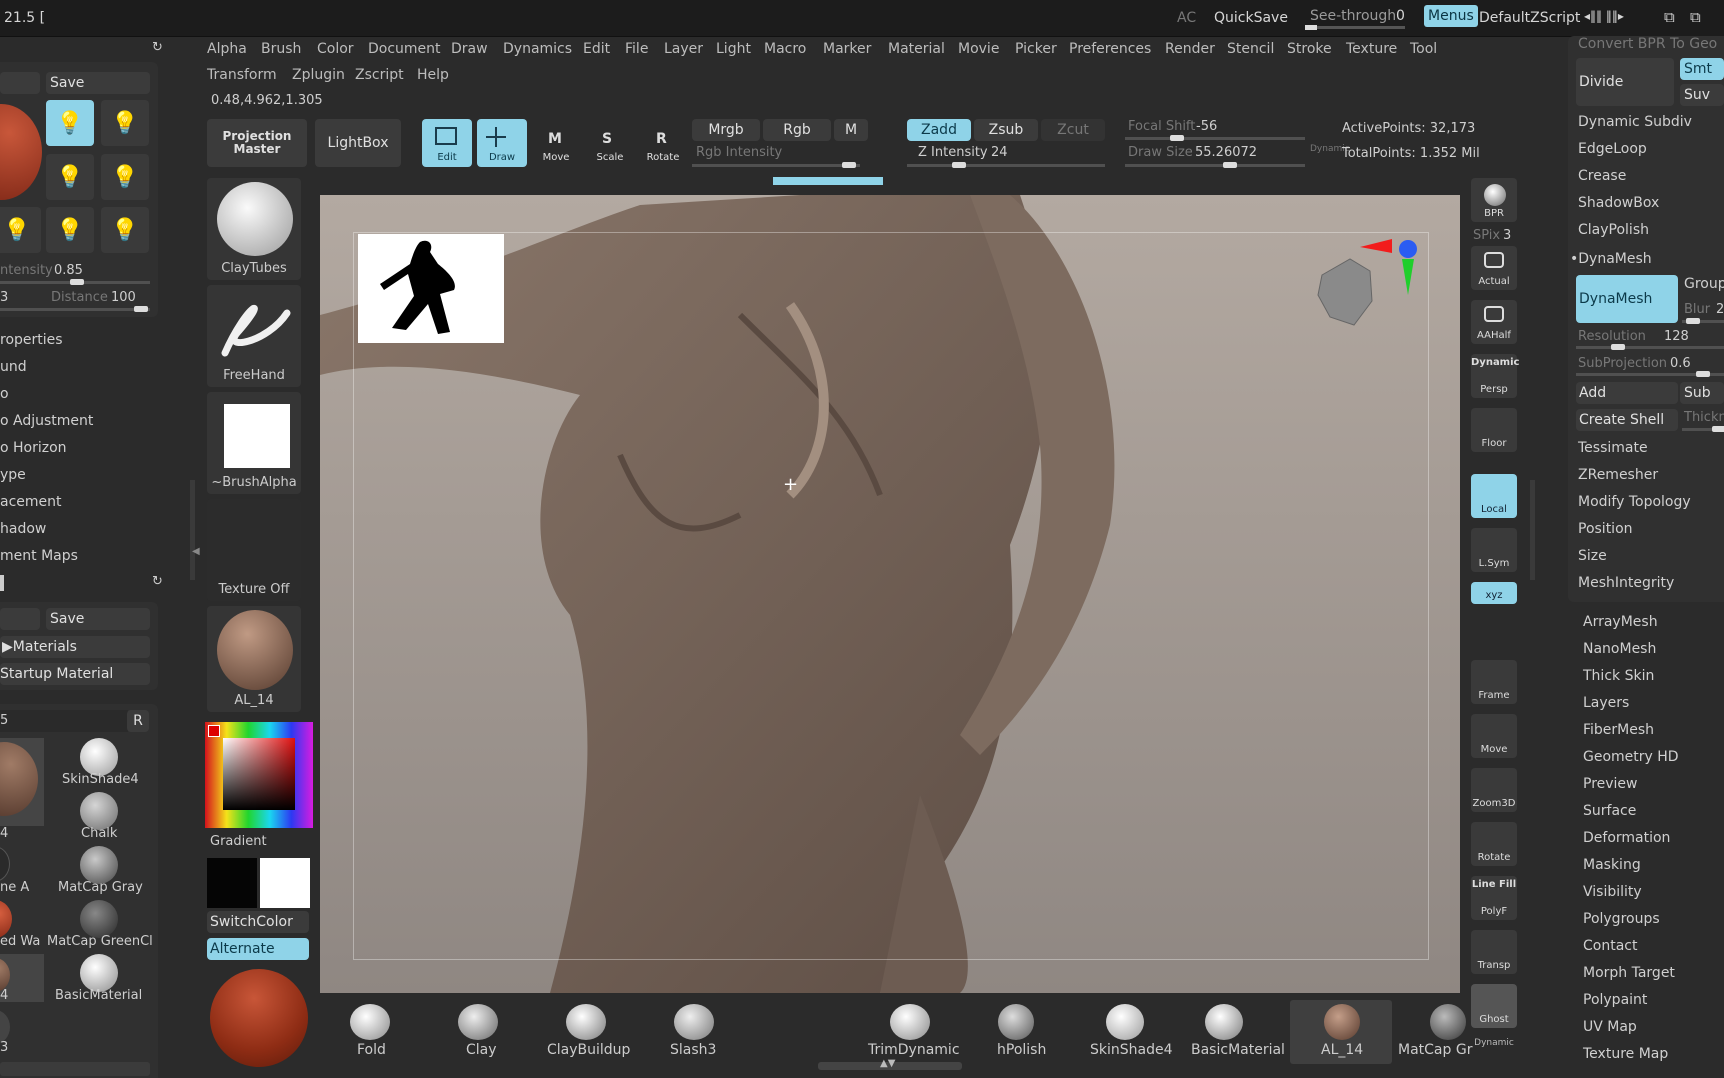 The image size is (1724, 1078). What do you see at coordinates (1494, 1006) in the screenshot?
I see `ghost-button: Ghost` at bounding box center [1494, 1006].